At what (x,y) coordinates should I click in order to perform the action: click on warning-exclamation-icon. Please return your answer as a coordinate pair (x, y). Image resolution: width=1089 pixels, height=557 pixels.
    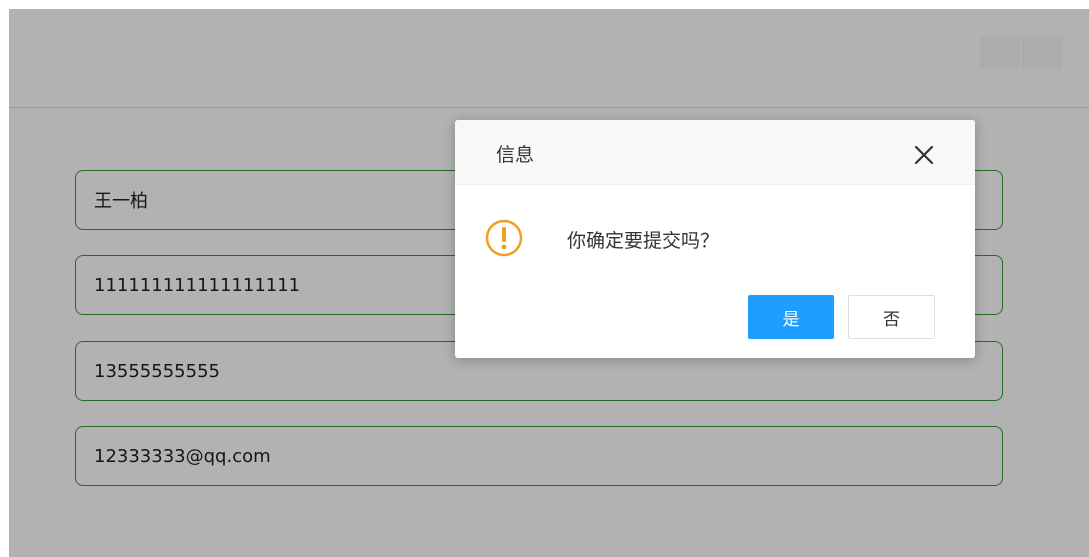
    Looking at the image, I should click on (504, 238).